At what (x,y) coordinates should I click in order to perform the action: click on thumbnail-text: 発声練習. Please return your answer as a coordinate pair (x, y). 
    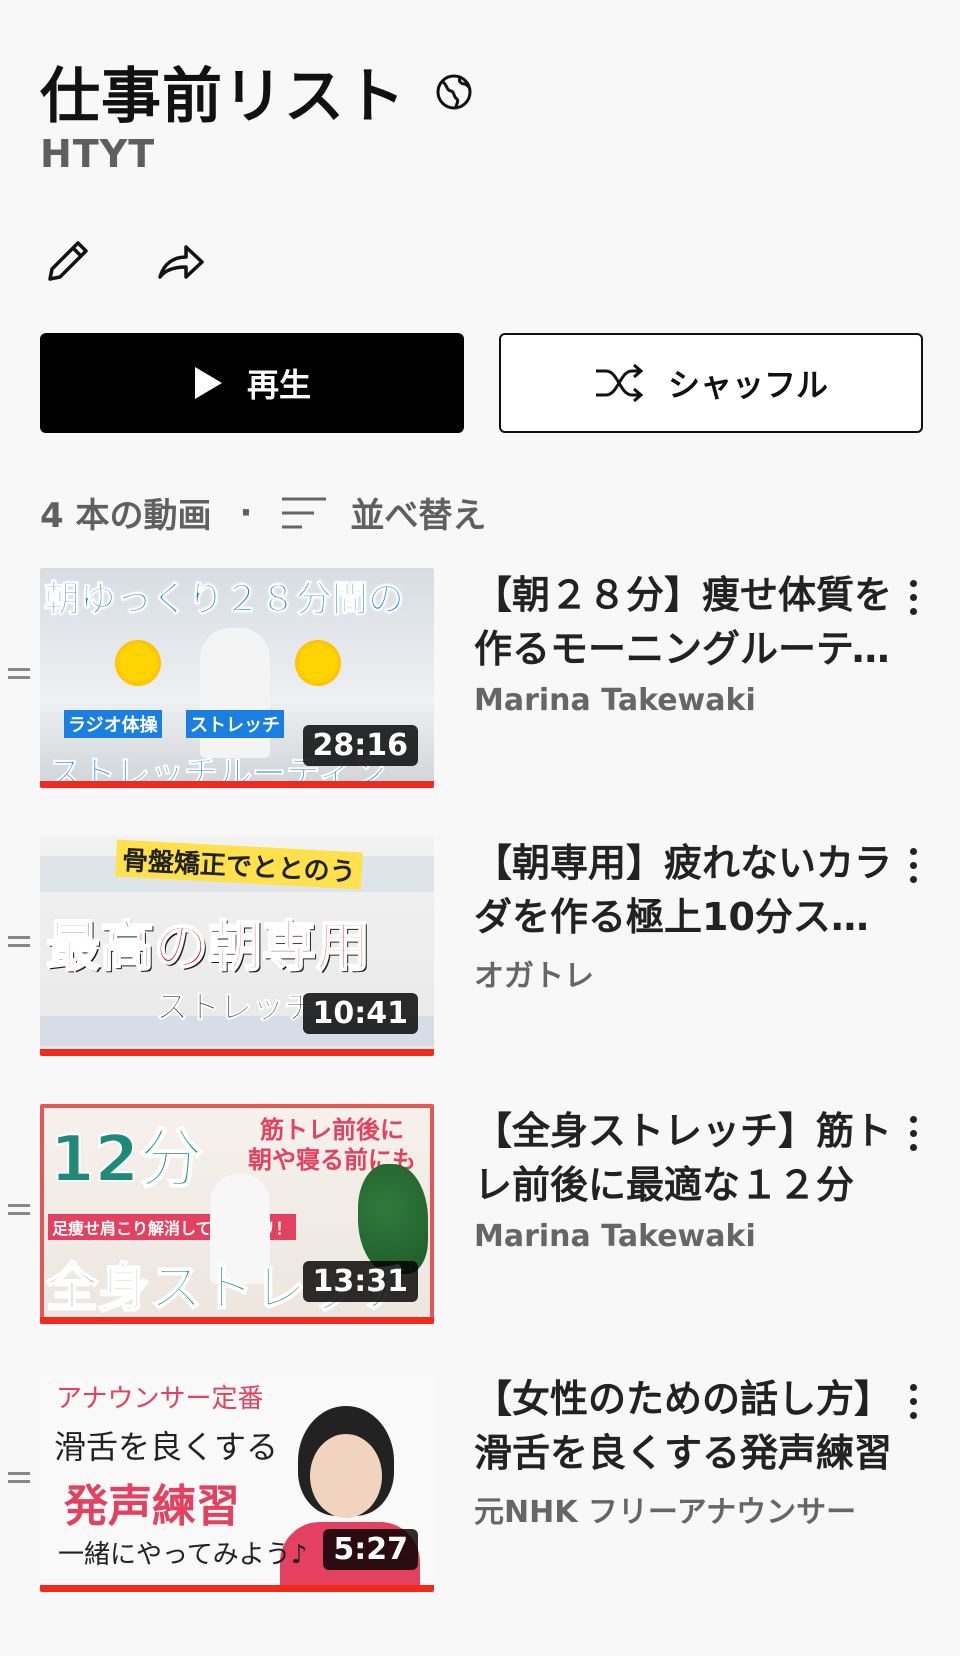
    Looking at the image, I should click on (152, 1506).